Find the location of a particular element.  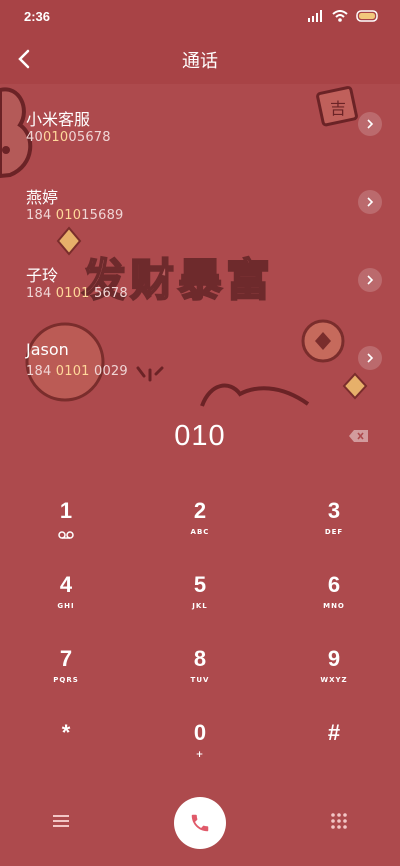

contact-item: 燕婷 184 01015689 is located at coordinates (200, 200).